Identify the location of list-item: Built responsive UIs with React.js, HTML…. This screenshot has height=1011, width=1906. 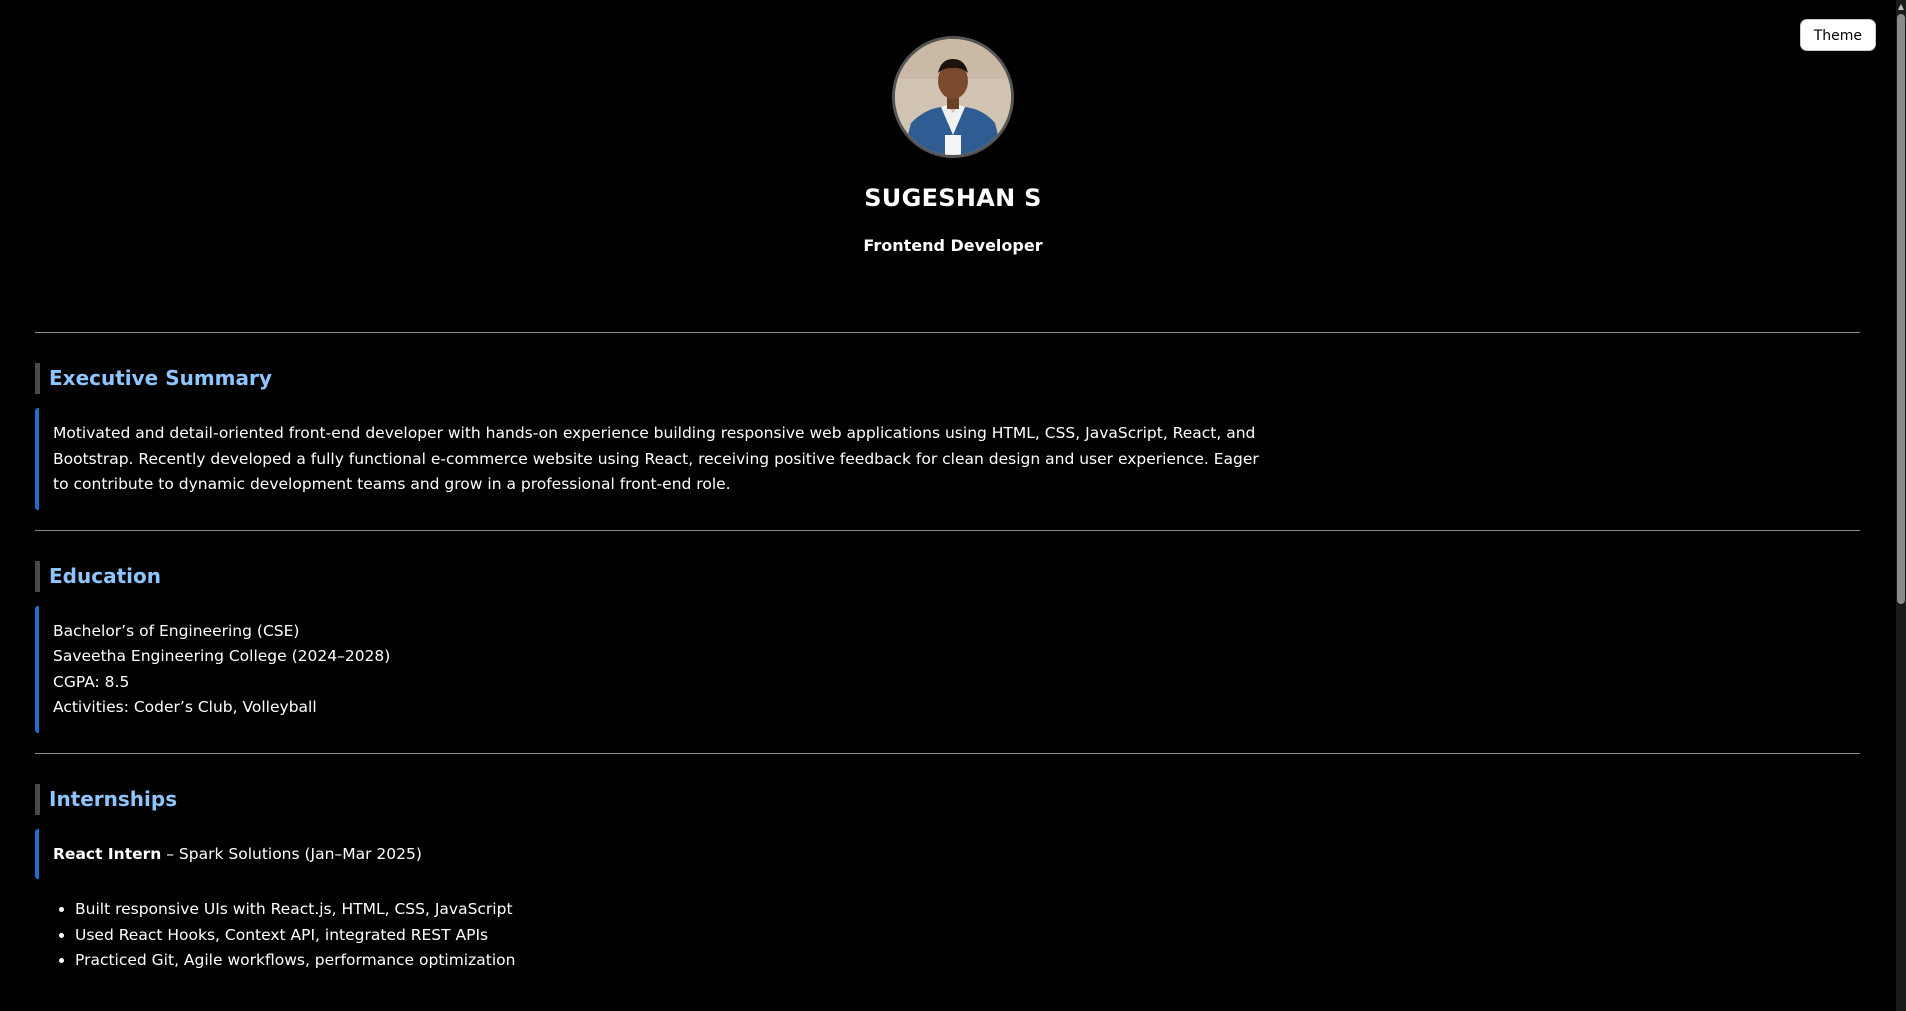
(967, 910).